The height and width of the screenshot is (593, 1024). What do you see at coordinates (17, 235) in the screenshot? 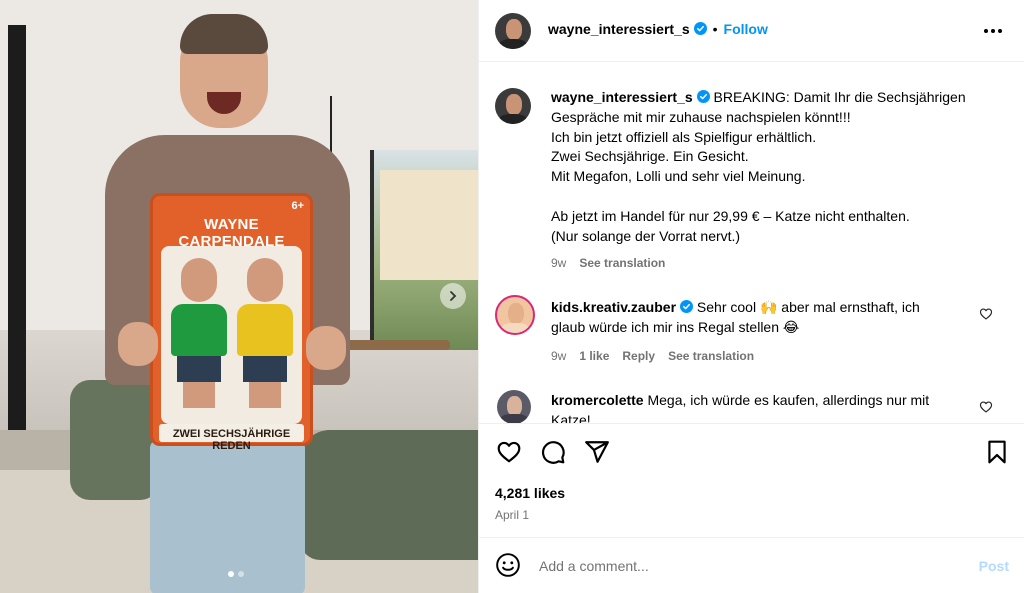
I see `photo-pole` at bounding box center [17, 235].